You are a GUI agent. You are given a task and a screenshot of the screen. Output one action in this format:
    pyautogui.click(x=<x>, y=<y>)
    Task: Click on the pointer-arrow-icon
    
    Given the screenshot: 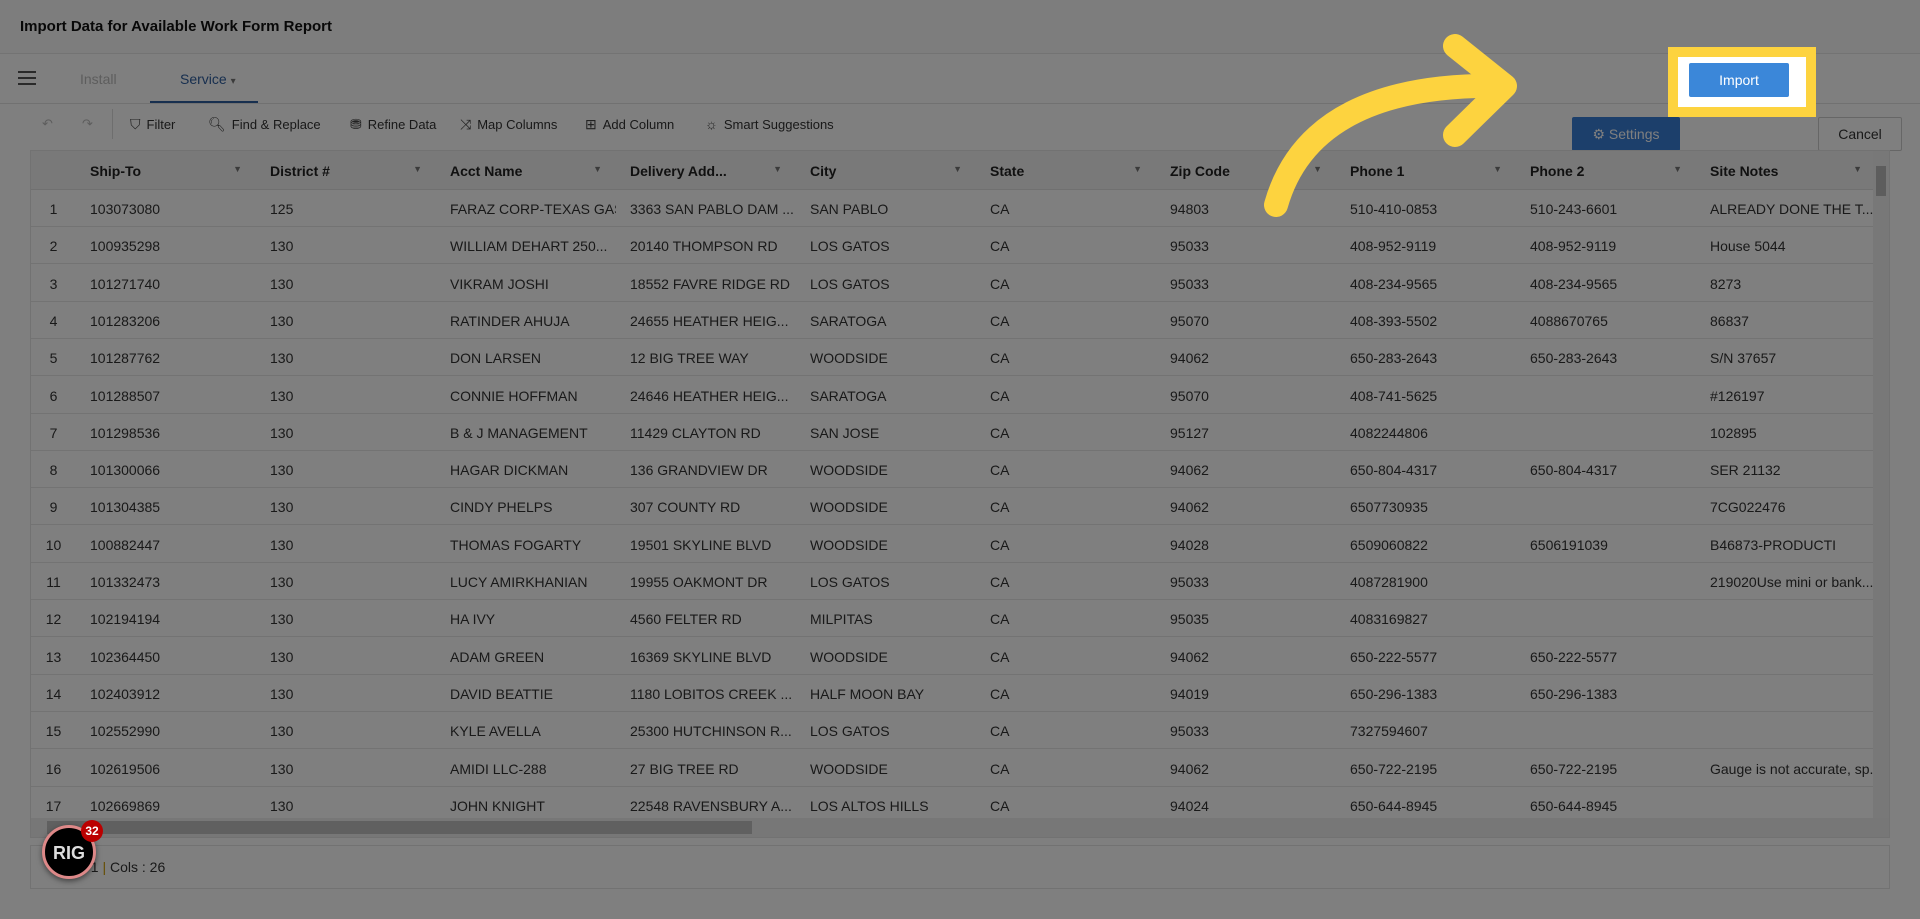 What is the action you would take?
    pyautogui.click(x=1390, y=125)
    